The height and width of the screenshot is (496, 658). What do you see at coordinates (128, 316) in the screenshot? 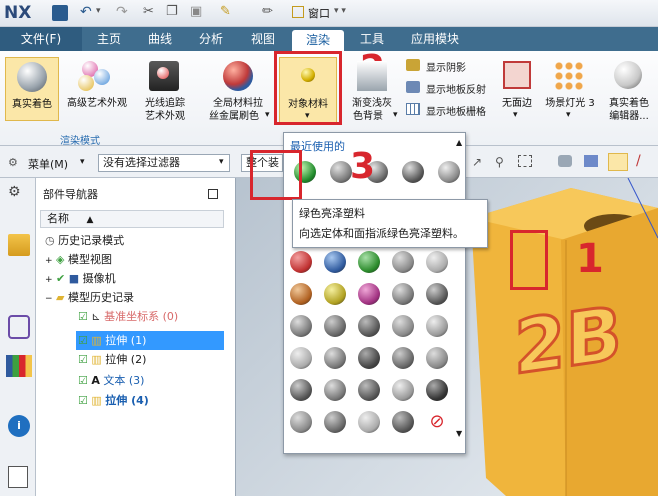
I see `tree-item-datum-csys: ☑ ⊾ 基准坐标系 (0)` at bounding box center [128, 316].